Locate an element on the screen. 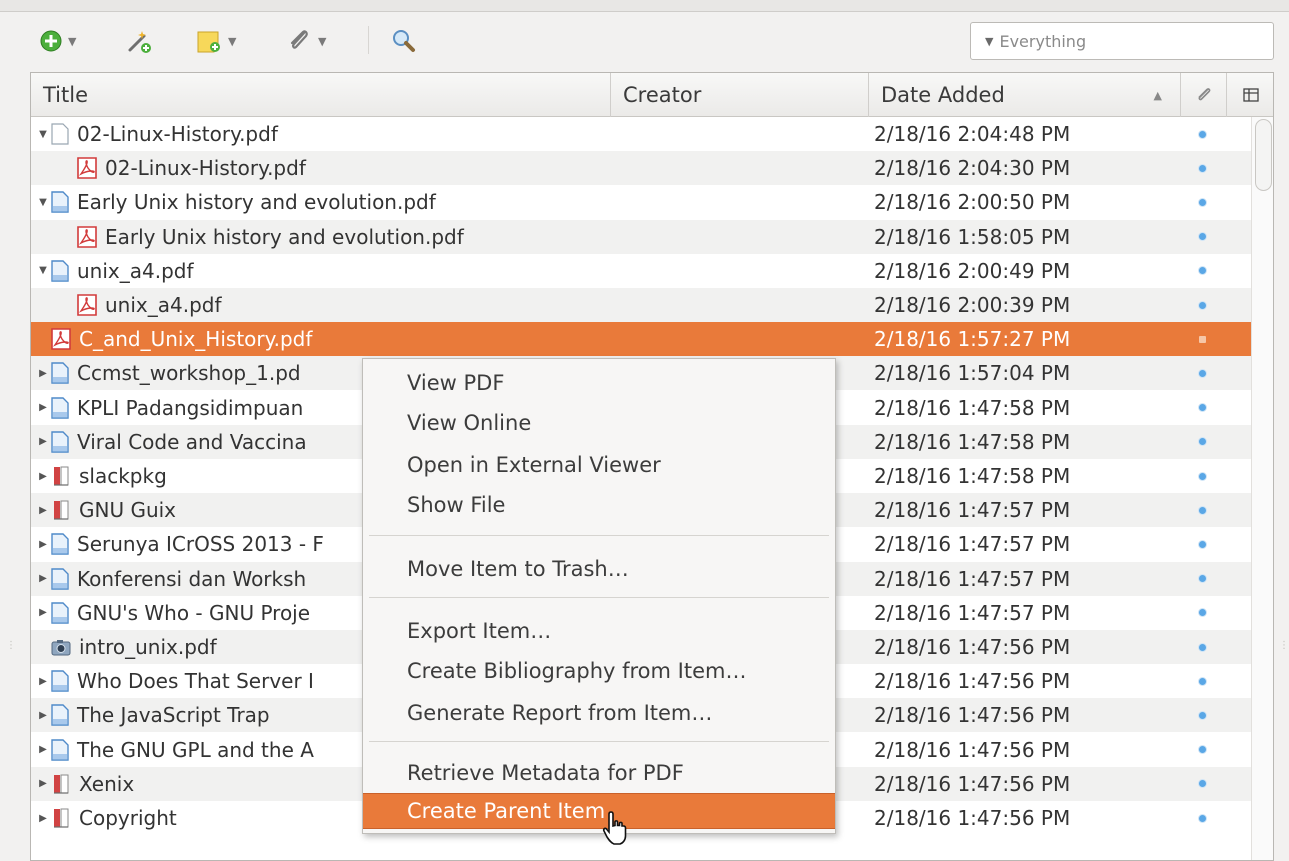  menu-item-view-pdf: View PDF is located at coordinates (599, 383).